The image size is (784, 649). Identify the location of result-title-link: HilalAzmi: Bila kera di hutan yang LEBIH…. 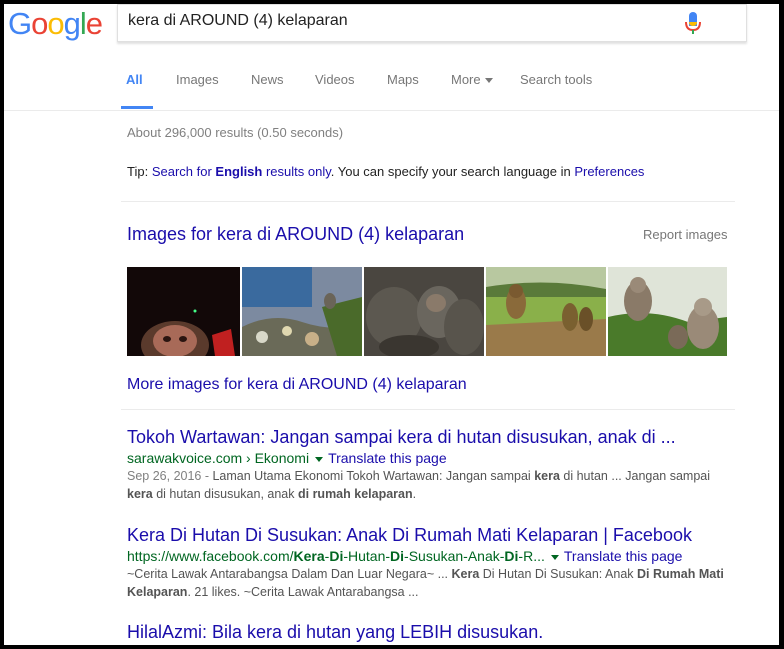
(432, 632).